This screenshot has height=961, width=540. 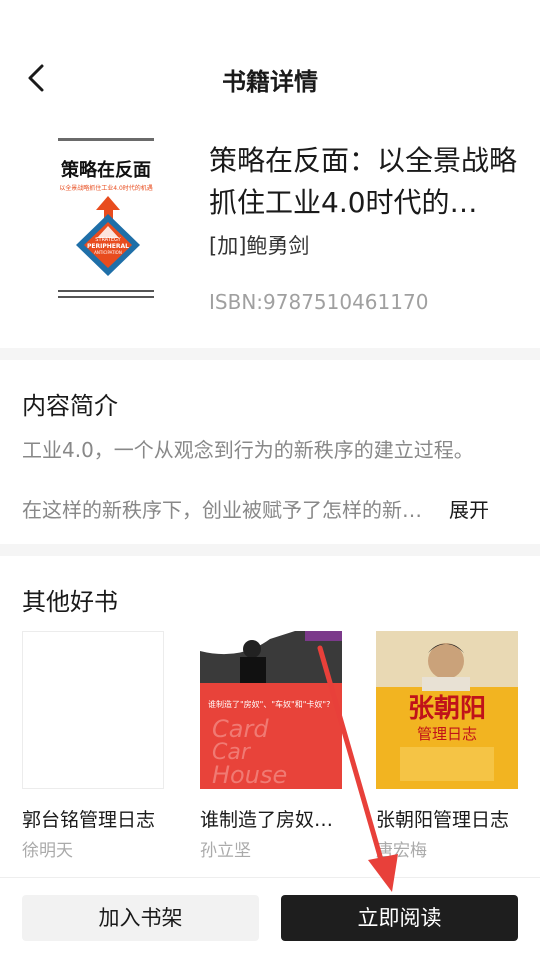 I want to click on intro-line-1: 工业4.0，一个从观念到行为的新秩序的建立过程。, so click(x=248, y=450).